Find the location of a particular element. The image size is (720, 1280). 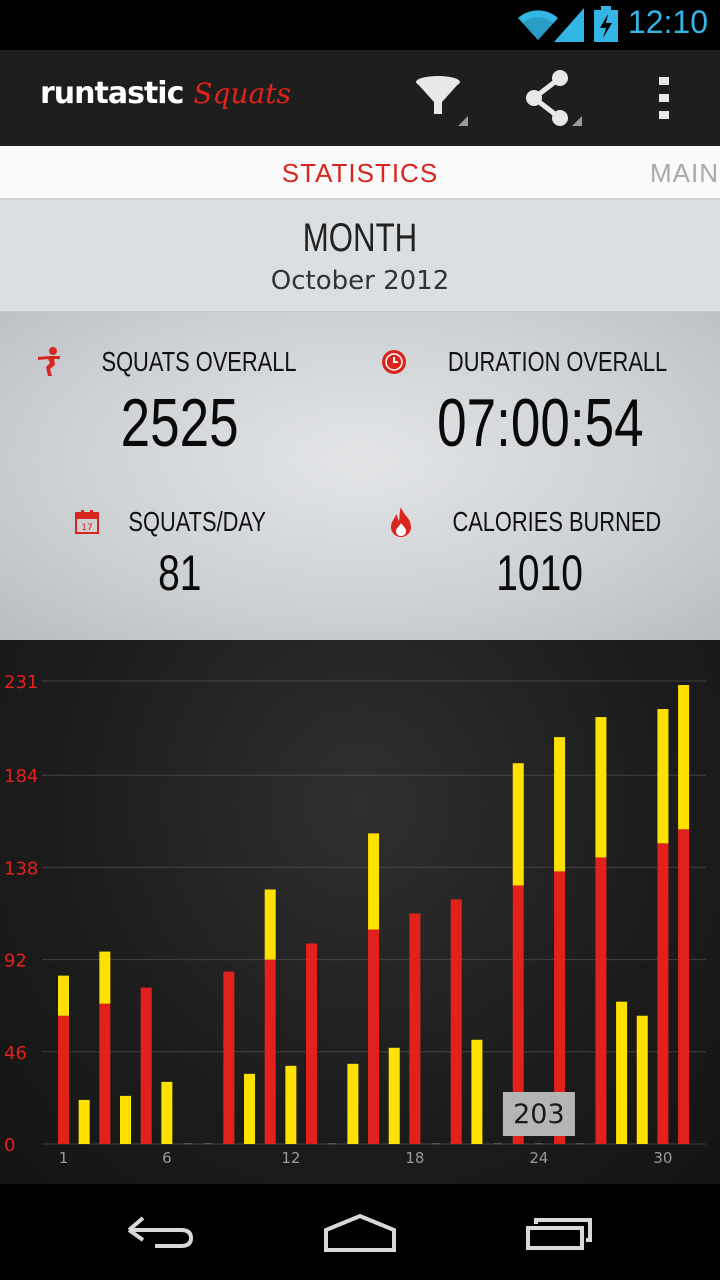

action-bar: runtastic Squats is located at coordinates (360, 98).